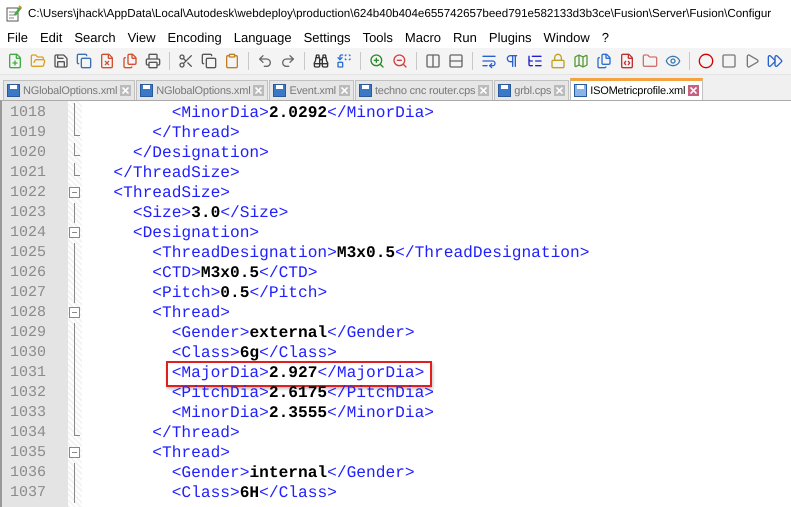  I want to click on menu-item: Search, so click(96, 37).